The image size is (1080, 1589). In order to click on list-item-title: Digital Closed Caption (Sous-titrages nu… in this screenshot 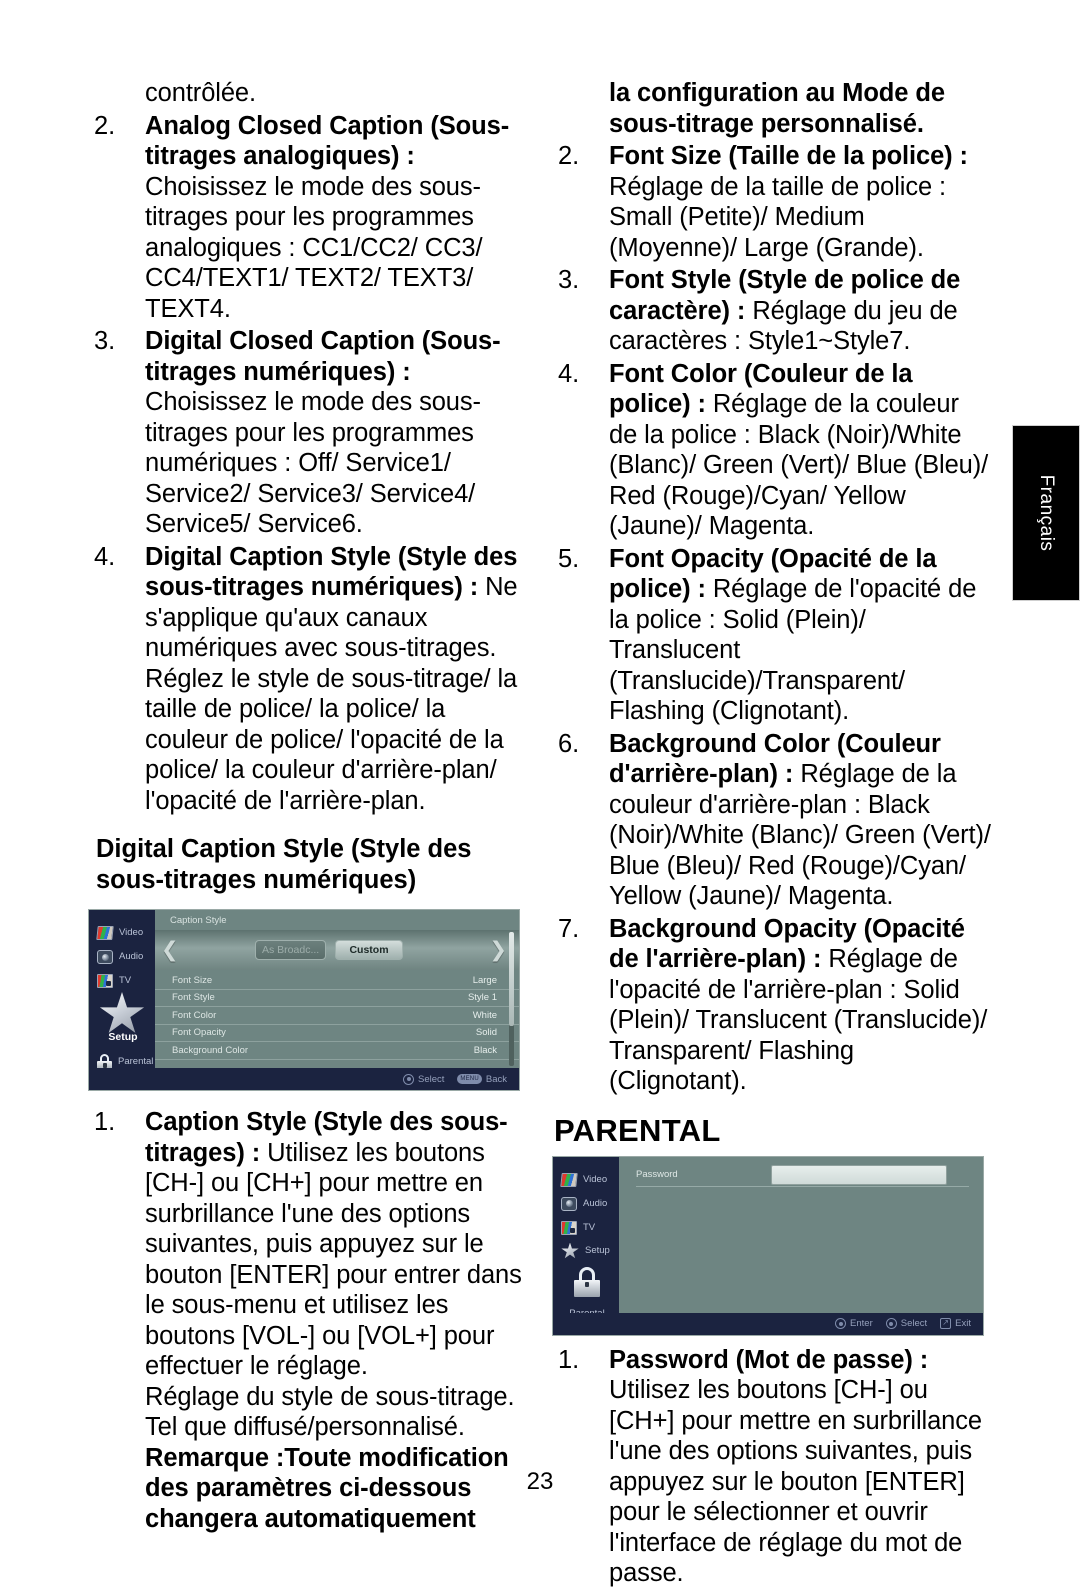, I will do `click(323, 356)`.